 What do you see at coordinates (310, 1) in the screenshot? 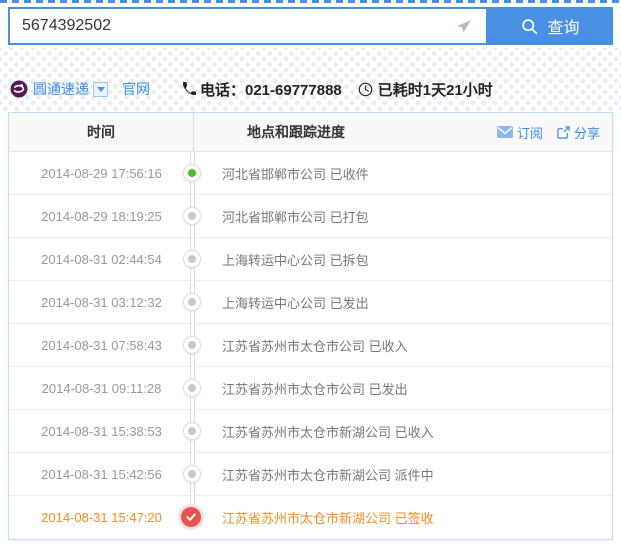
I see `decorative-dashed-line` at bounding box center [310, 1].